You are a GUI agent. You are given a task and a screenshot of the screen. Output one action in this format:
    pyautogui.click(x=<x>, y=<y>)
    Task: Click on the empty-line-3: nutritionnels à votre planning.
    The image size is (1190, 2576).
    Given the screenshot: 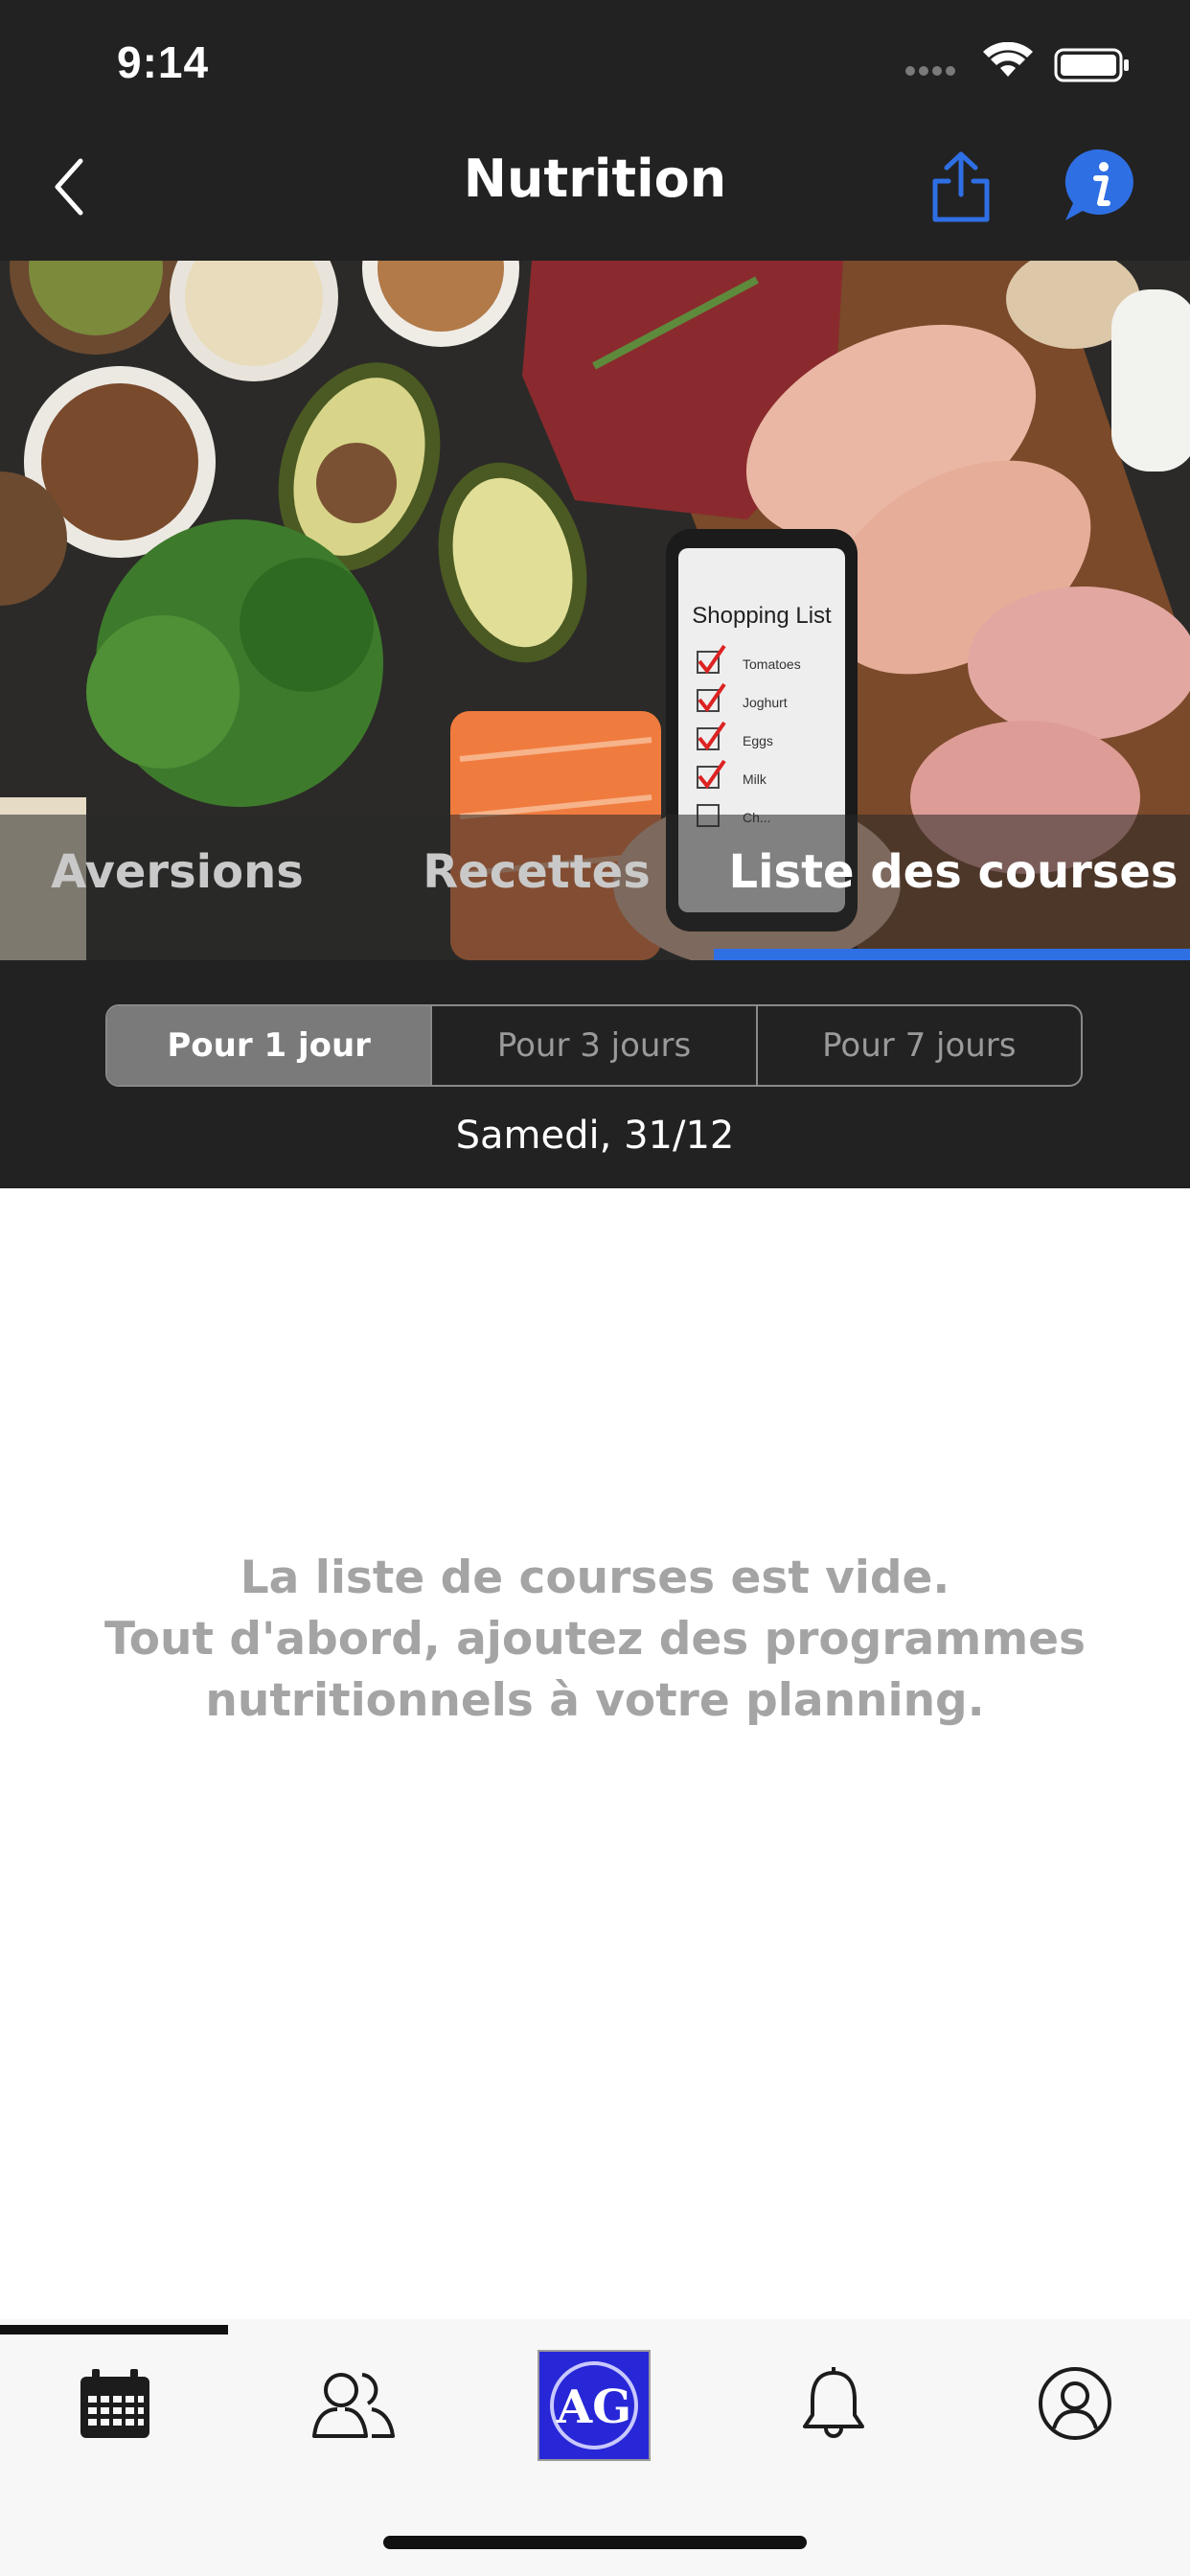 What is the action you would take?
    pyautogui.click(x=595, y=1700)
    